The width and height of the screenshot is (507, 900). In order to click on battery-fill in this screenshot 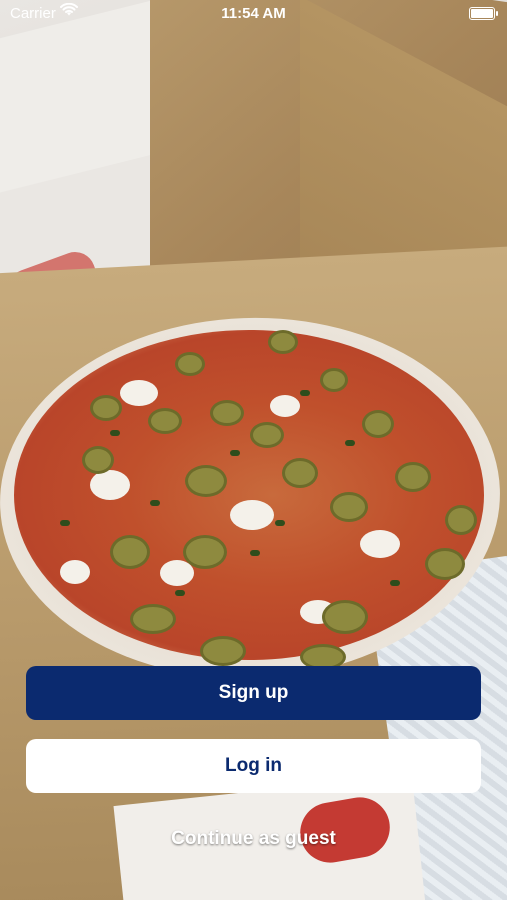, I will do `click(482, 13)`.